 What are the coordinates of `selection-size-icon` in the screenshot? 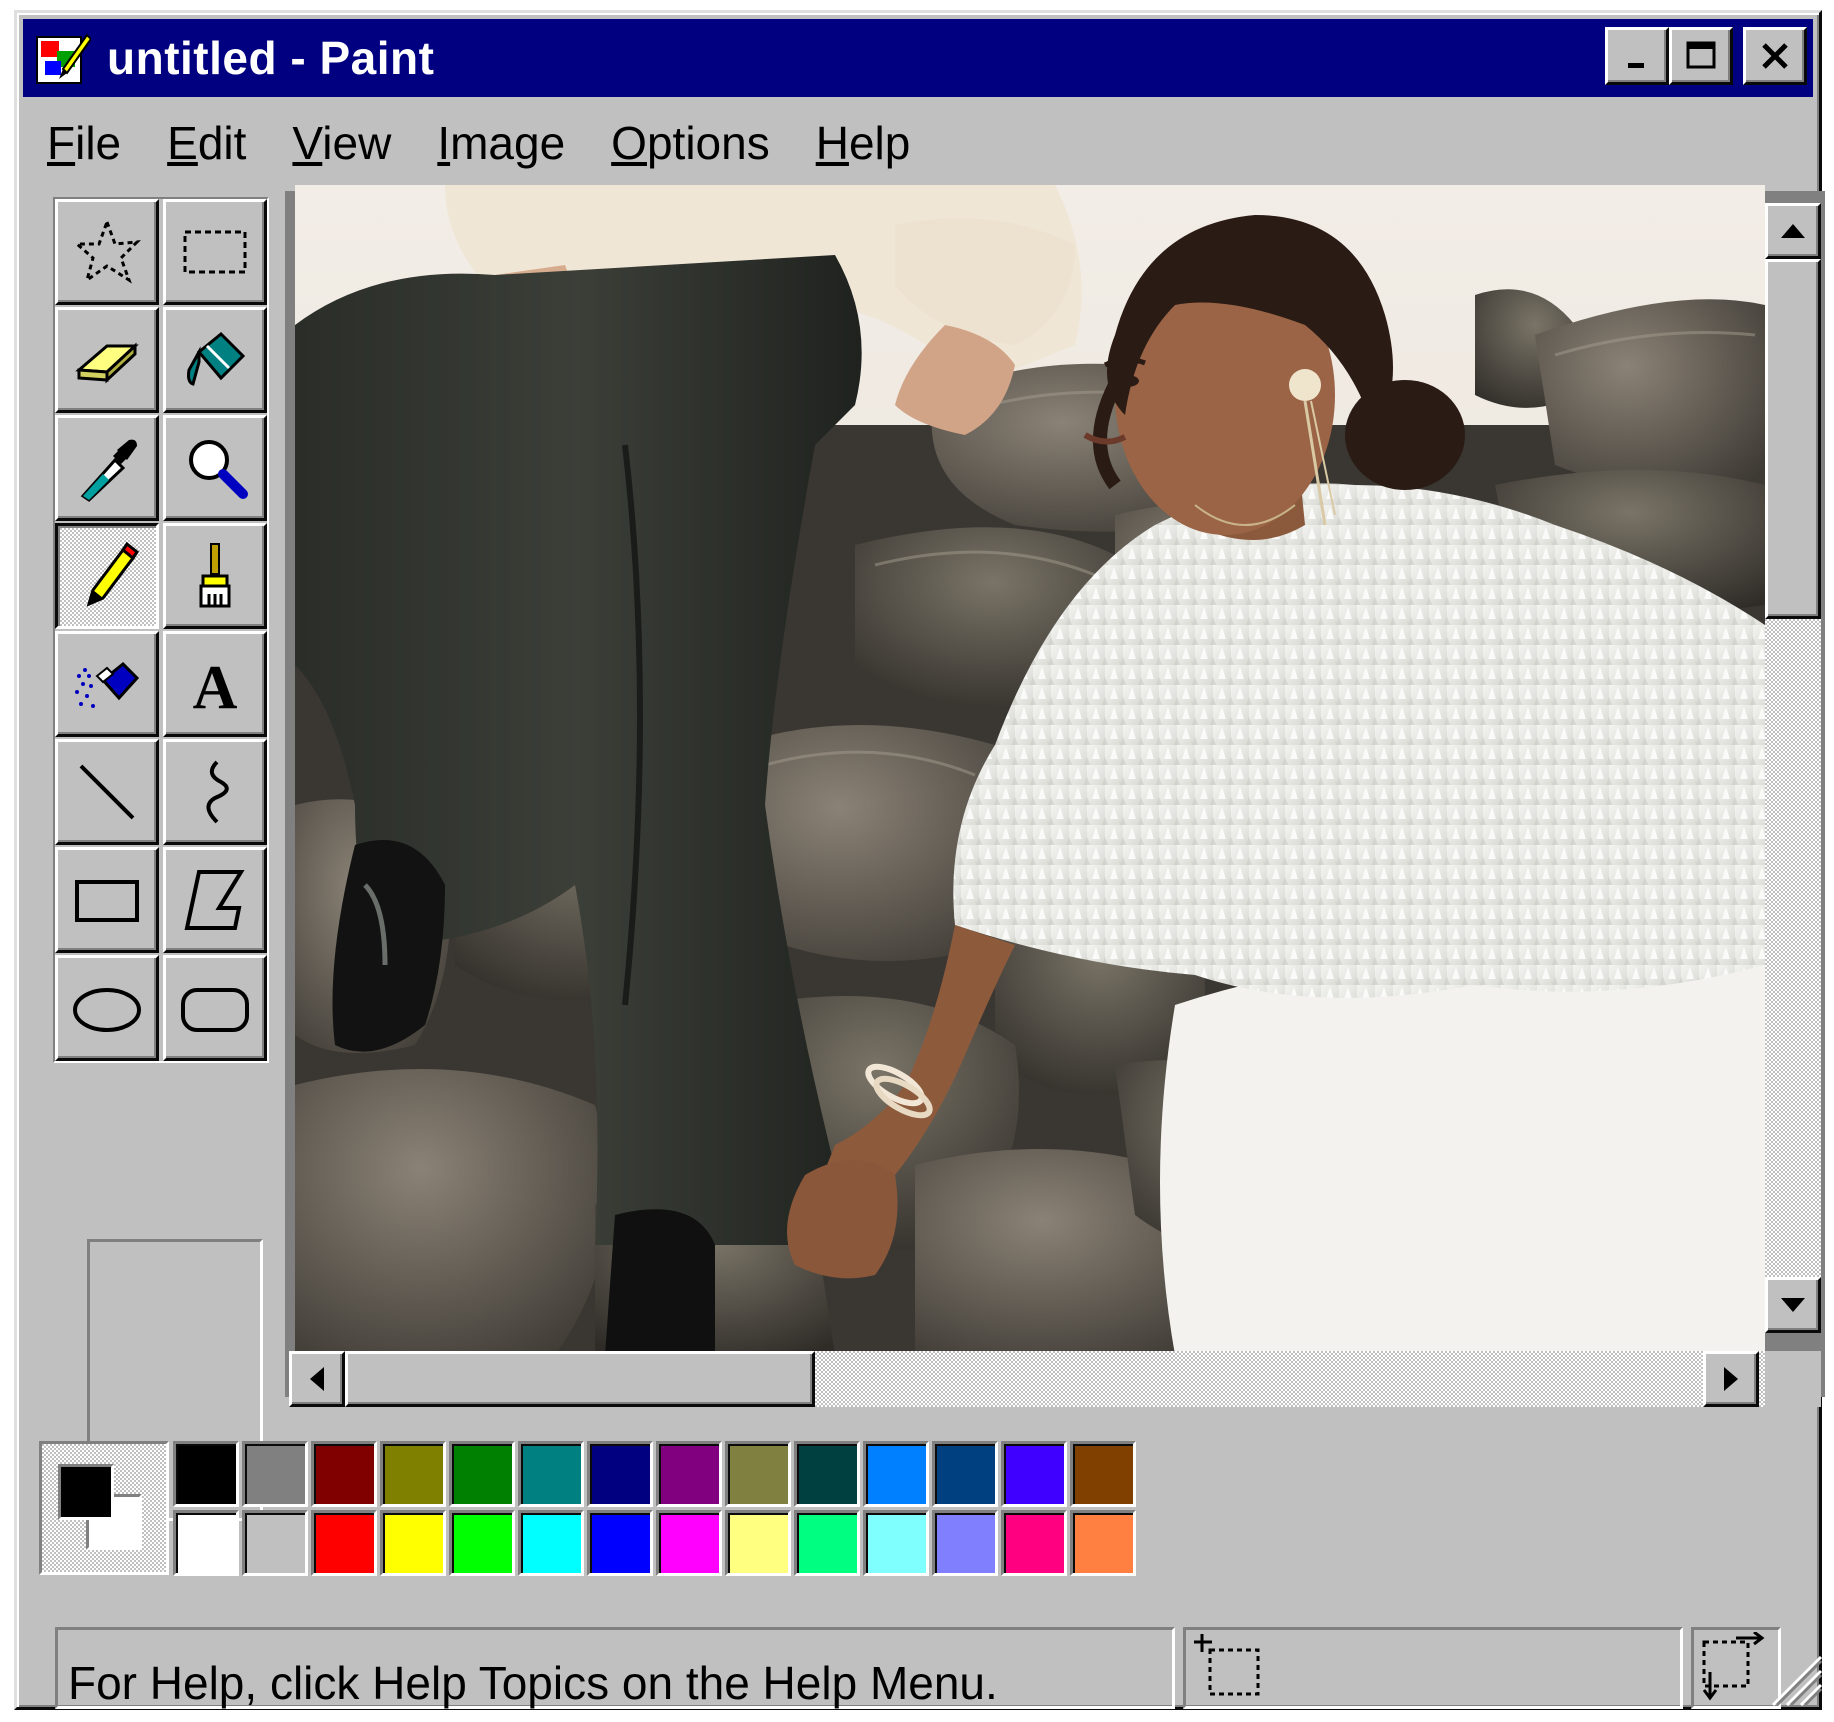 It's located at (1733, 1666).